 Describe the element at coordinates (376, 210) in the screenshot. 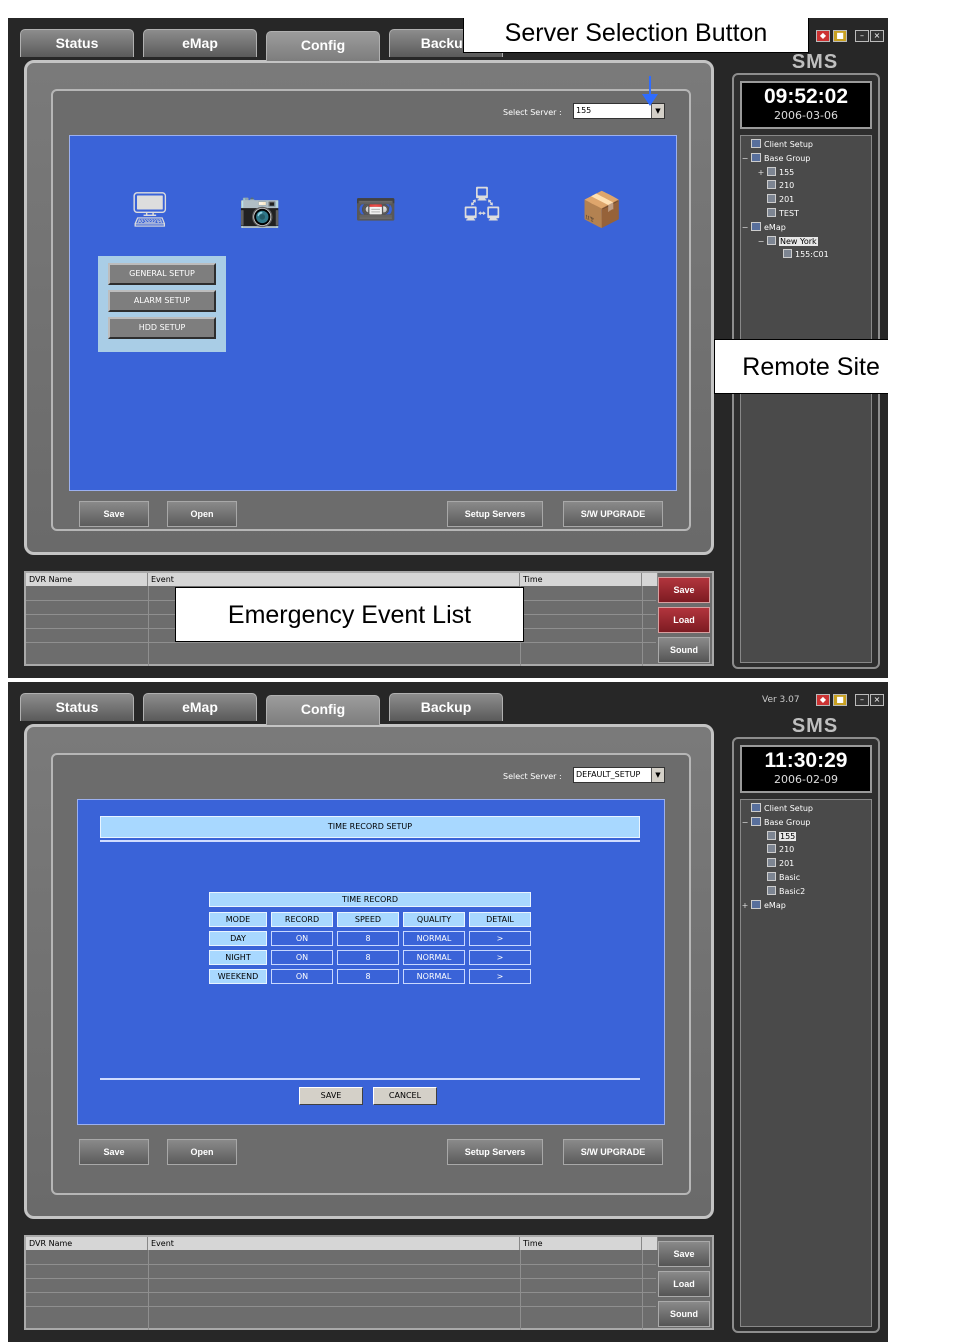

I see `recording-icon: 📼` at that location.